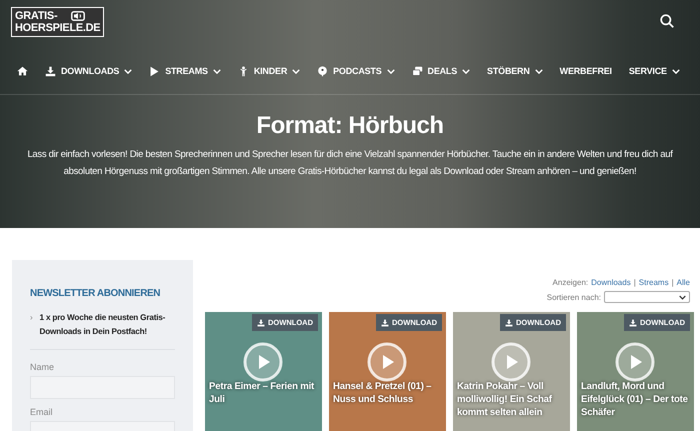 Image resolution: width=700 pixels, height=431 pixels. What do you see at coordinates (154, 71) in the screenshot?
I see `play-icon` at bounding box center [154, 71].